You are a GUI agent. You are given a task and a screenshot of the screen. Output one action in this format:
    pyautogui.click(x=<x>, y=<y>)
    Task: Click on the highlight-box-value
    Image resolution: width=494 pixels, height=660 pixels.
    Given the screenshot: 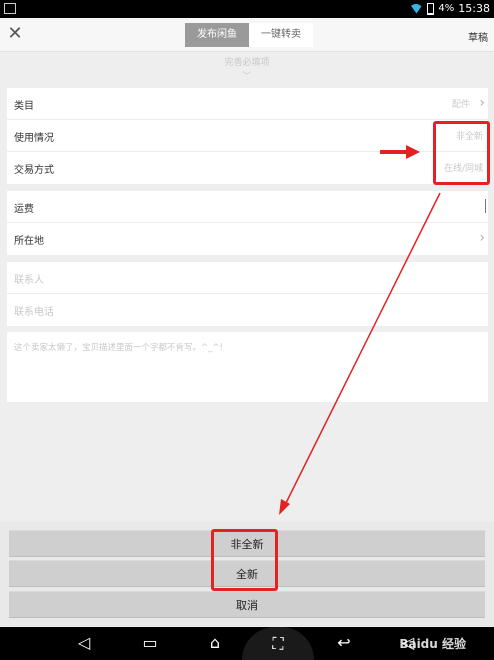 What is the action you would take?
    pyautogui.click(x=461, y=153)
    